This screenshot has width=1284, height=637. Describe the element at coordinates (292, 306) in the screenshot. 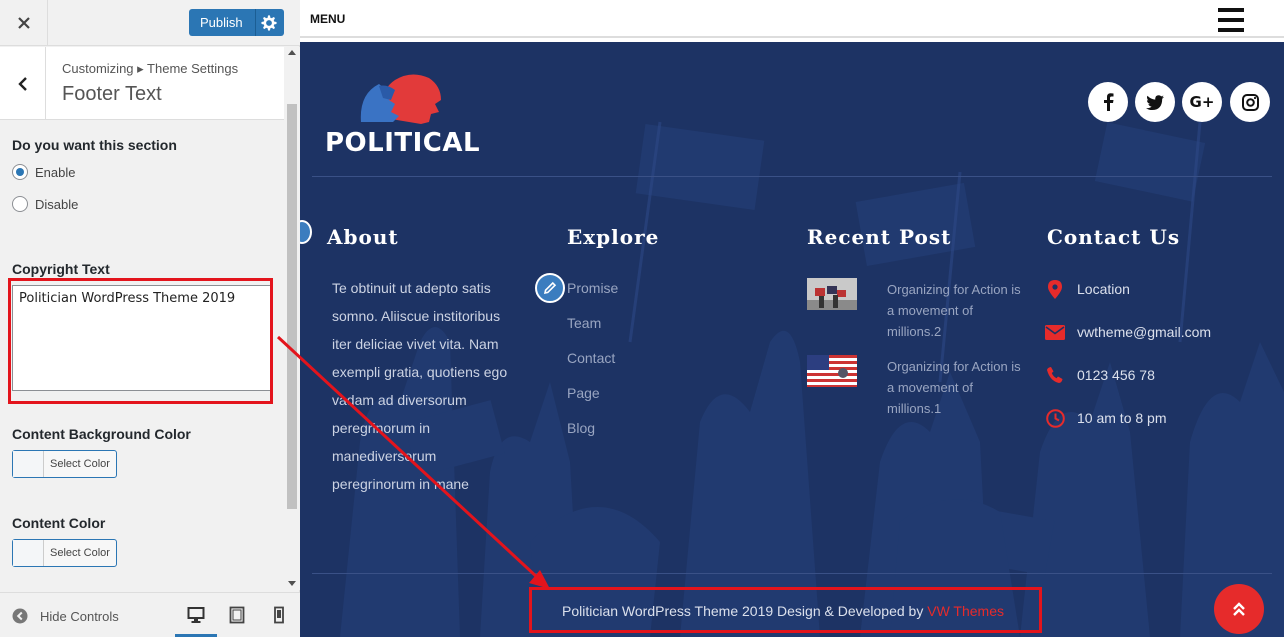

I see `sidebar-scrollbar-thumb` at that location.